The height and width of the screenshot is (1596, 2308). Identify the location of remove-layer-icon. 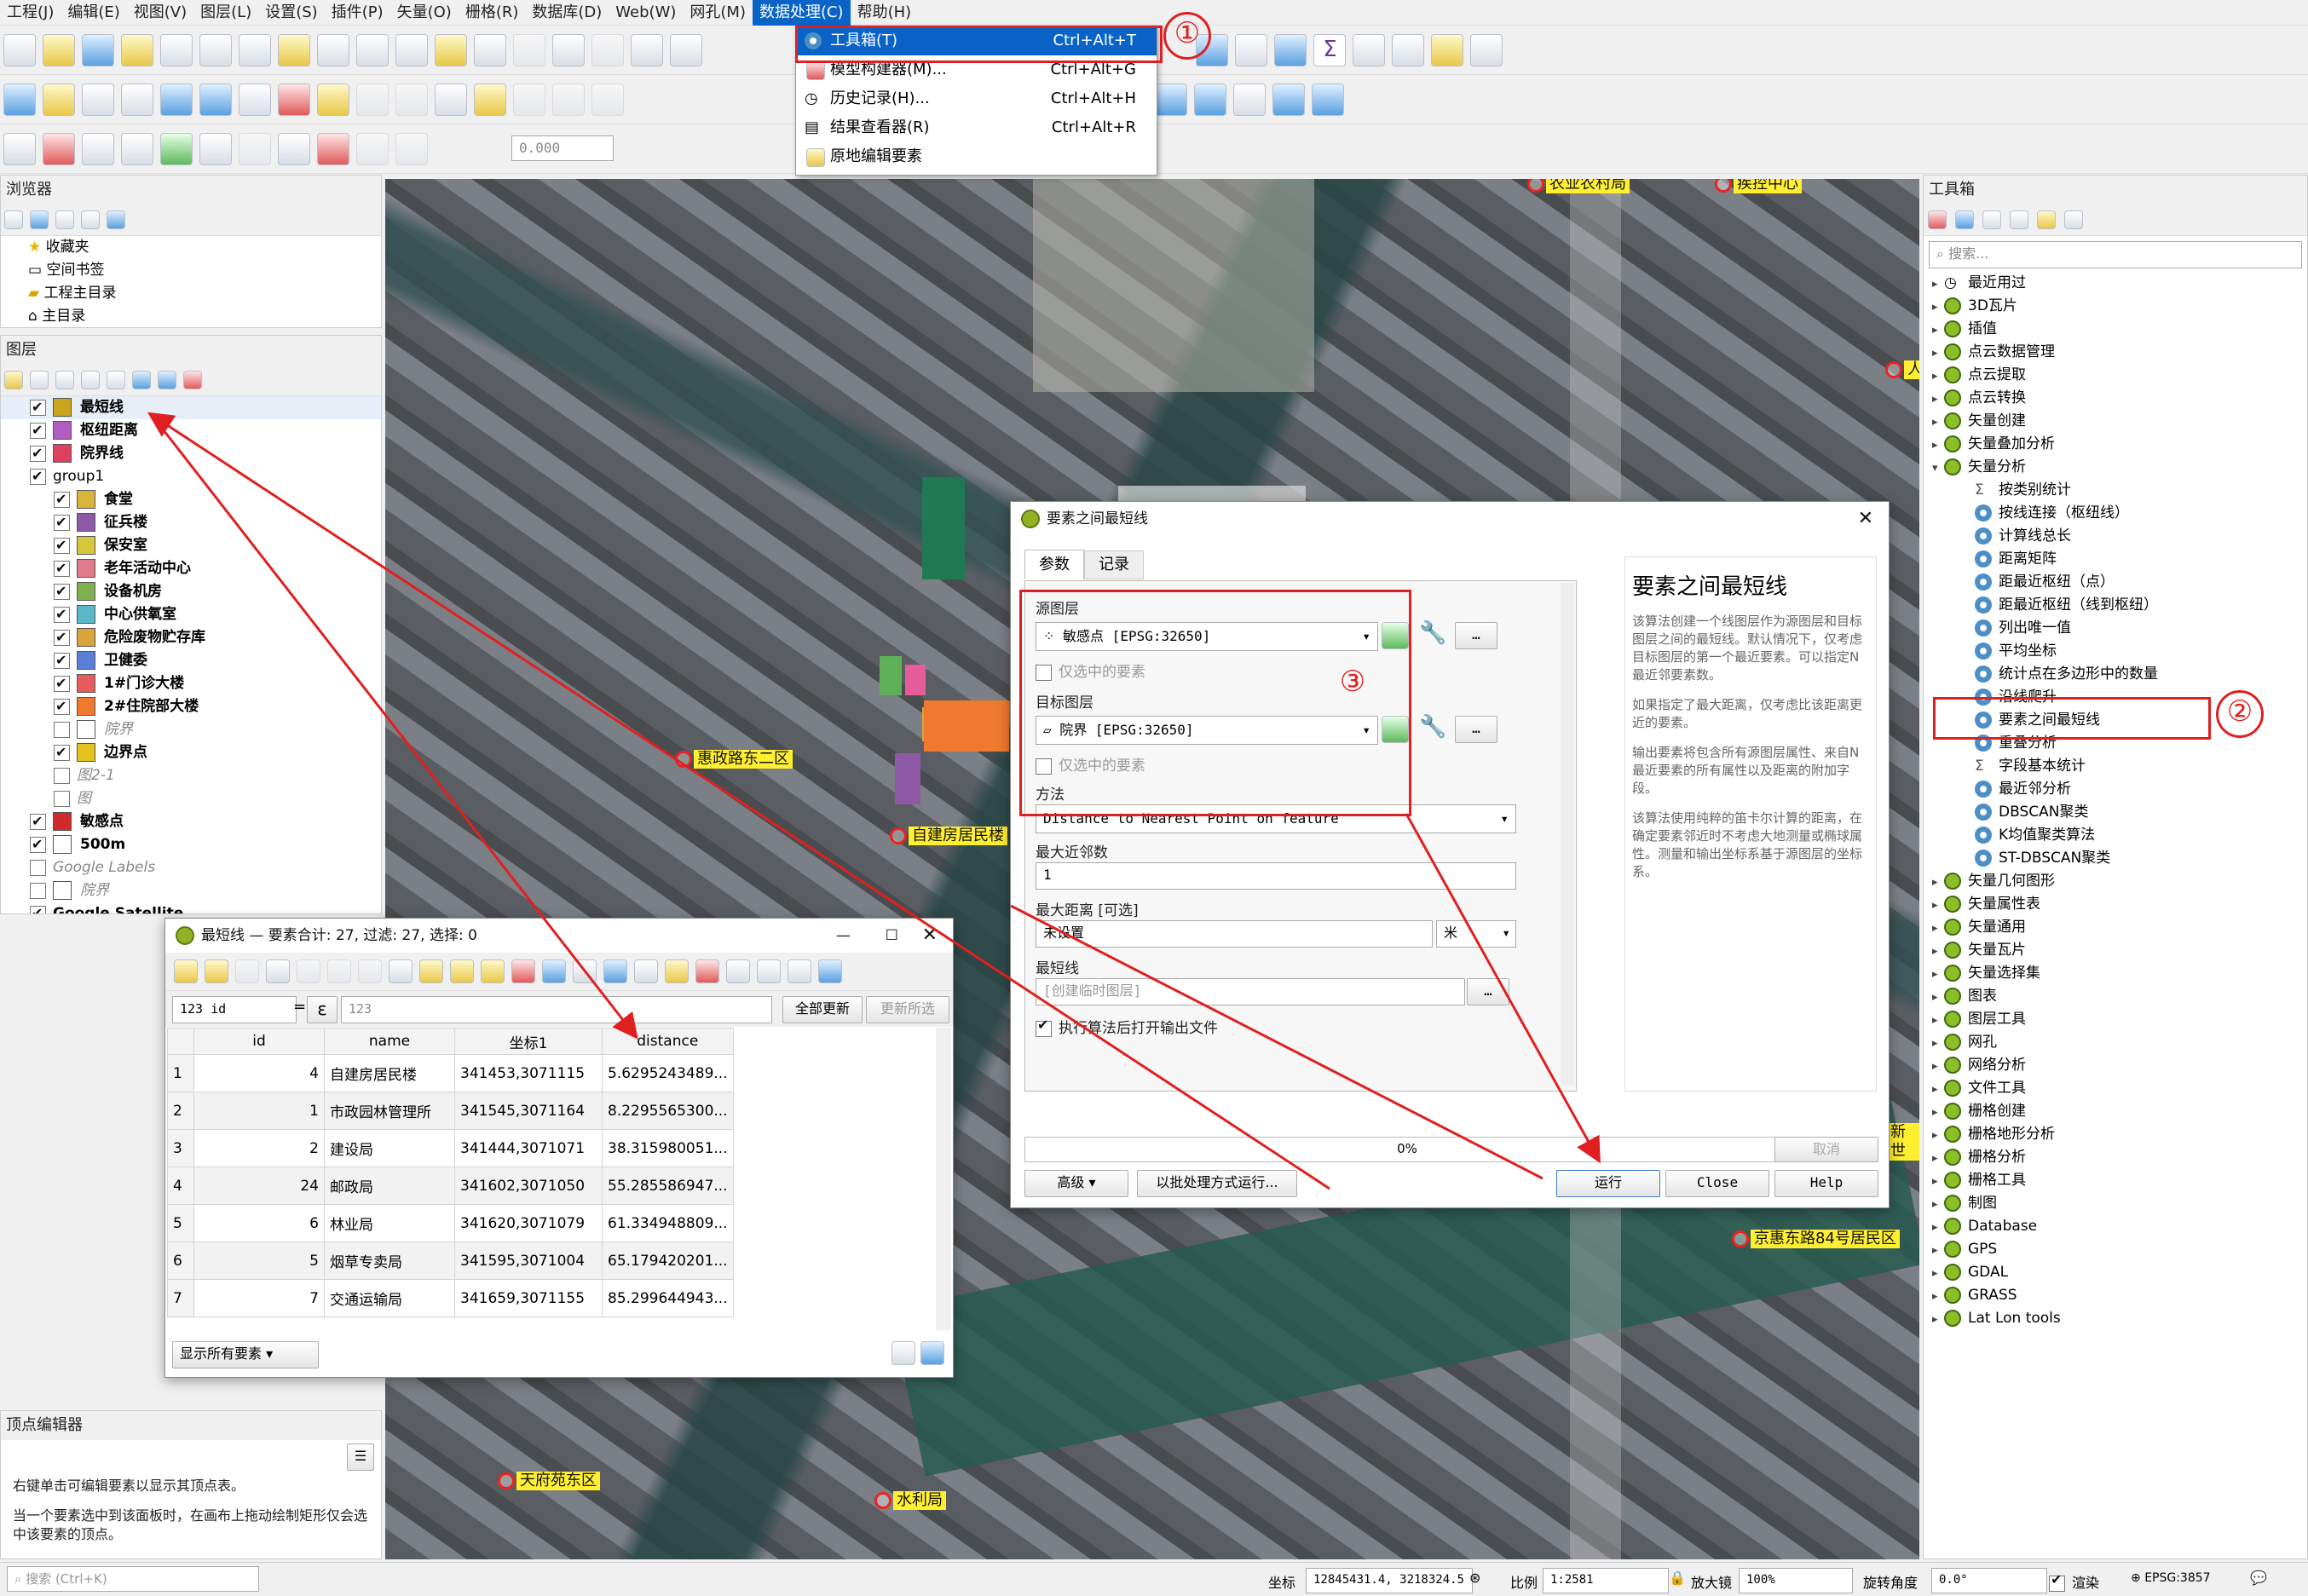
(193, 380).